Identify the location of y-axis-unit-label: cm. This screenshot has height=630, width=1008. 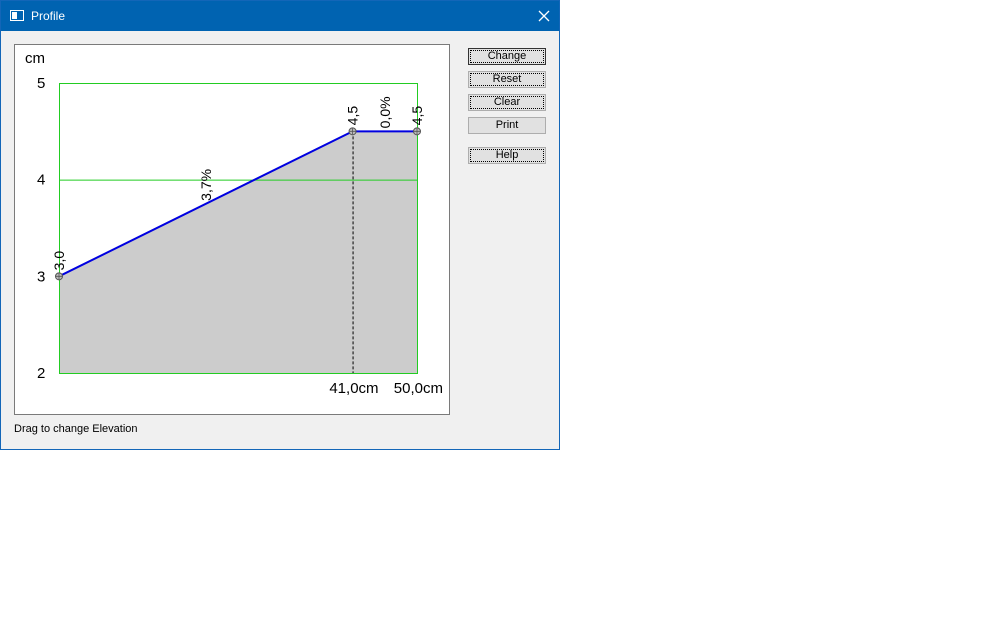
(35, 58).